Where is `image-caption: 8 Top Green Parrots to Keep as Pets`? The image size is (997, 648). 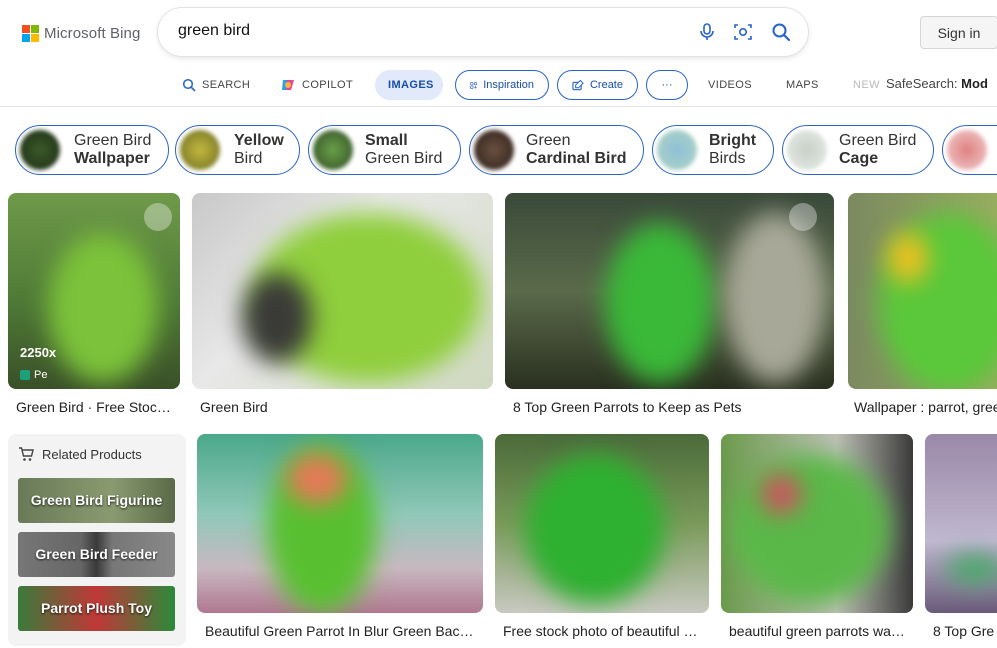
image-caption: 8 Top Green Parrots to Keep as Pets is located at coordinates (663, 407).